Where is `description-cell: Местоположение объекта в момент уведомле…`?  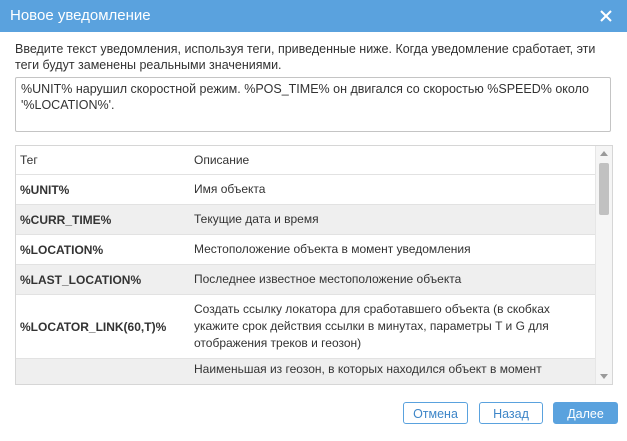 description-cell: Местоположение объекта в момент уведомле… is located at coordinates (389, 249).